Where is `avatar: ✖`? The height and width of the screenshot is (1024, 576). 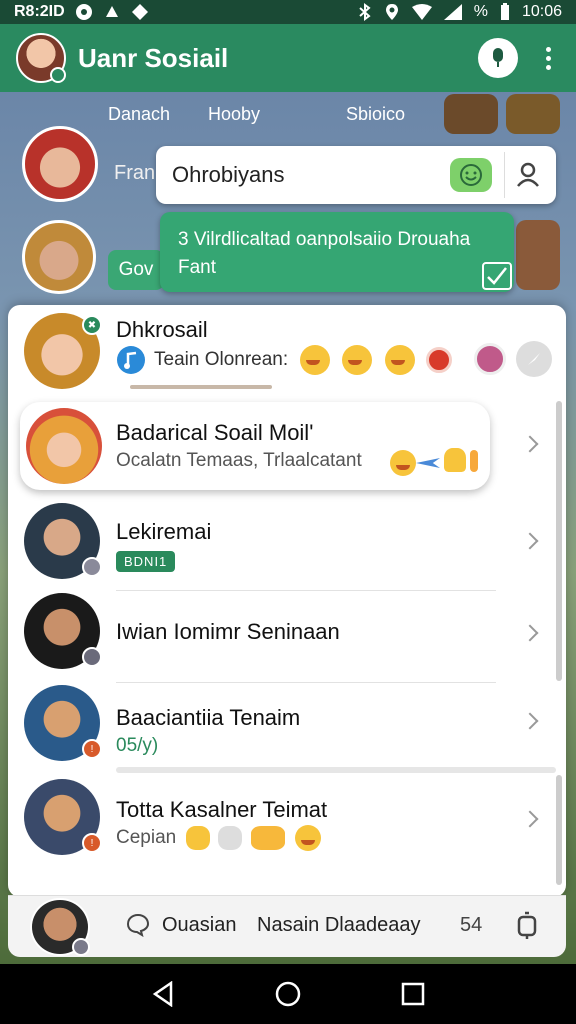
avatar: ✖ is located at coordinates (63, 351).